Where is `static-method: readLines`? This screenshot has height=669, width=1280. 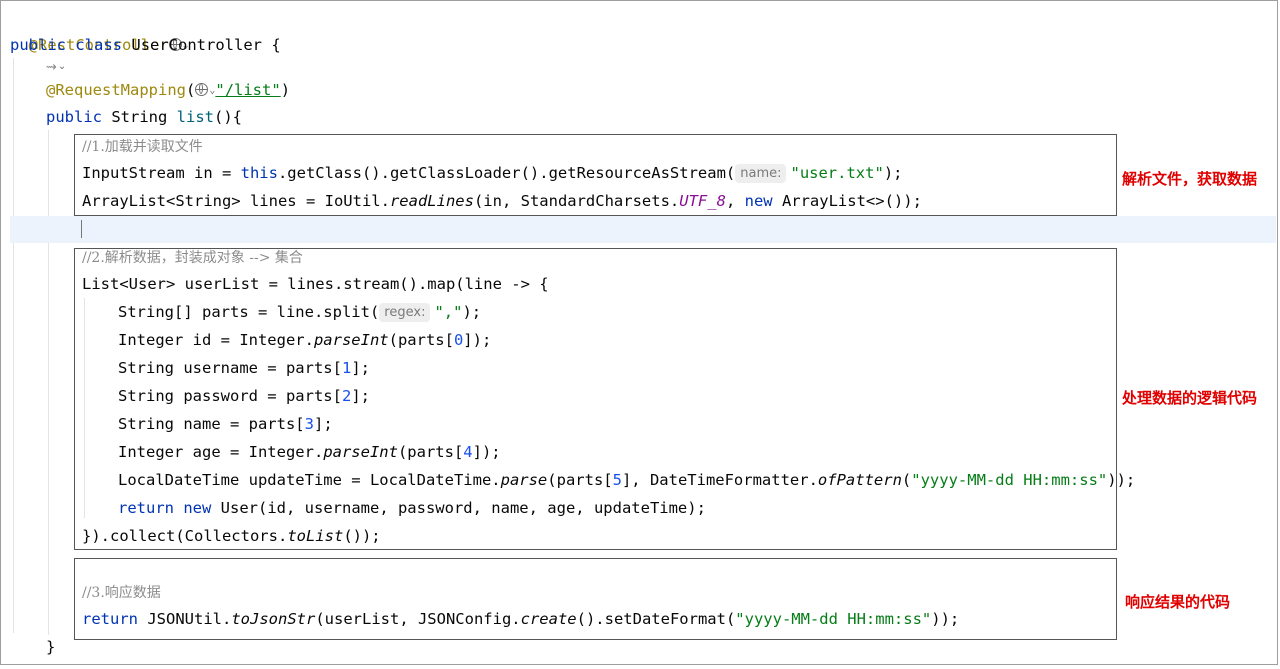 static-method: readLines is located at coordinates (431, 201).